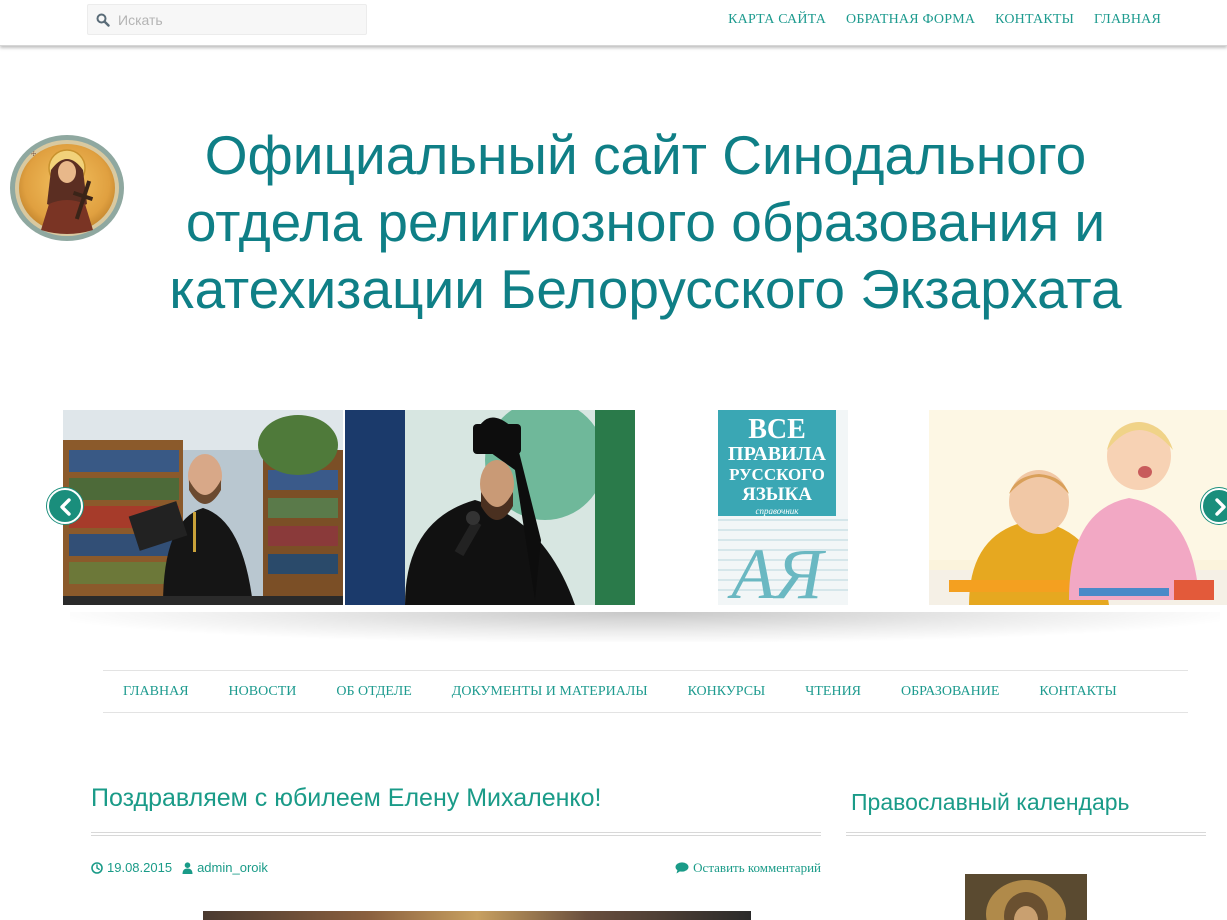 This screenshot has width=1227, height=920. What do you see at coordinates (757, 868) in the screenshot?
I see `leave-comment-text: Оставить комментарий` at bounding box center [757, 868].